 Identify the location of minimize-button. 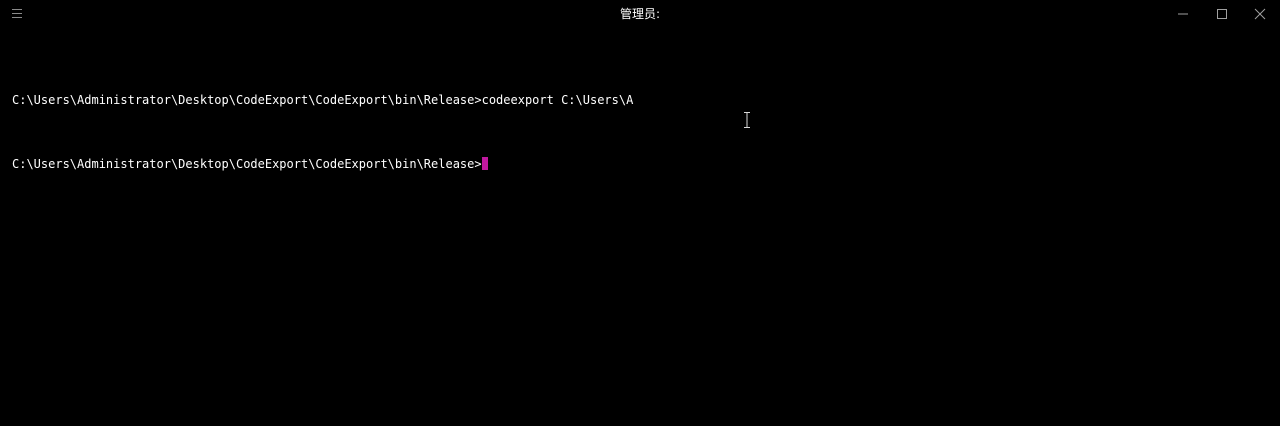
(1183, 14).